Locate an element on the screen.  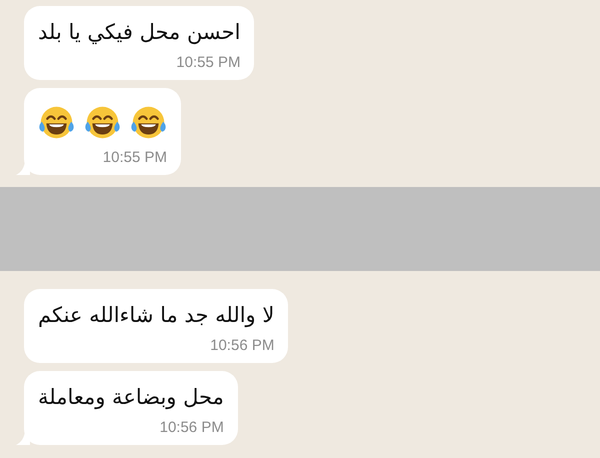
message-text: لا والله جد ما شاءالله عنكم is located at coordinates (156, 316).